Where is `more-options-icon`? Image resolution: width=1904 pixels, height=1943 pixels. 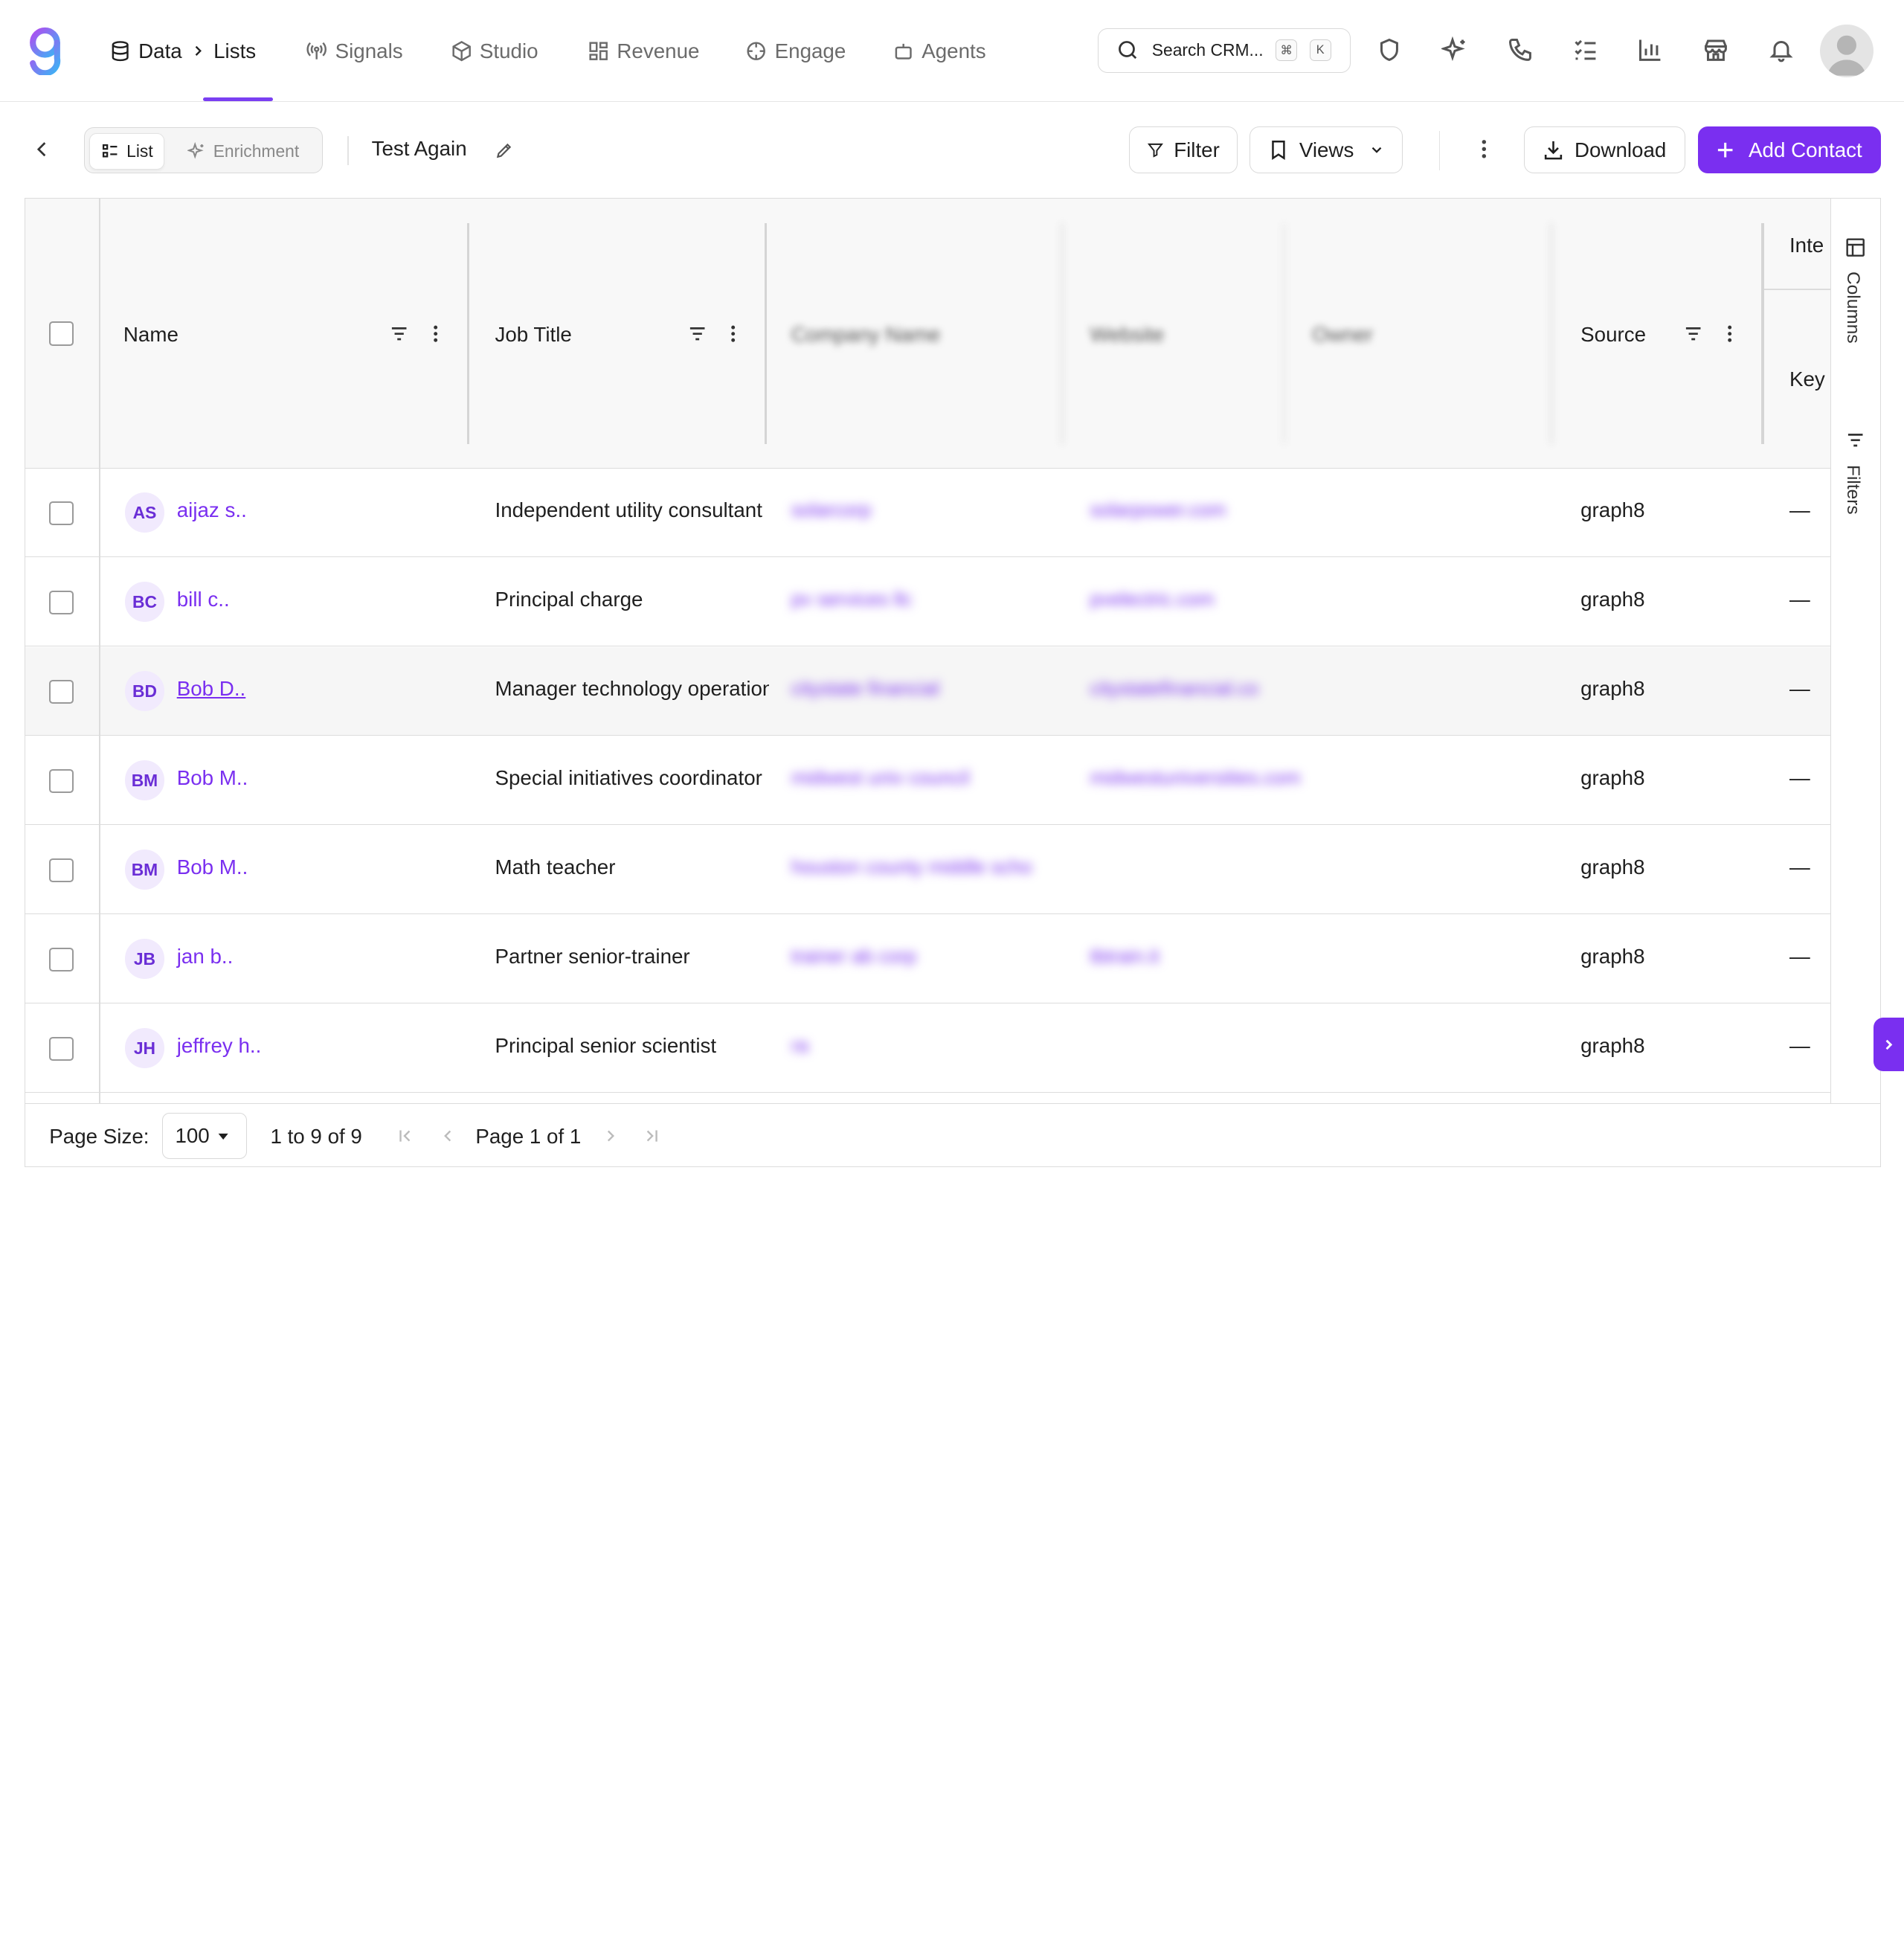
more-options-icon is located at coordinates (1484, 149).